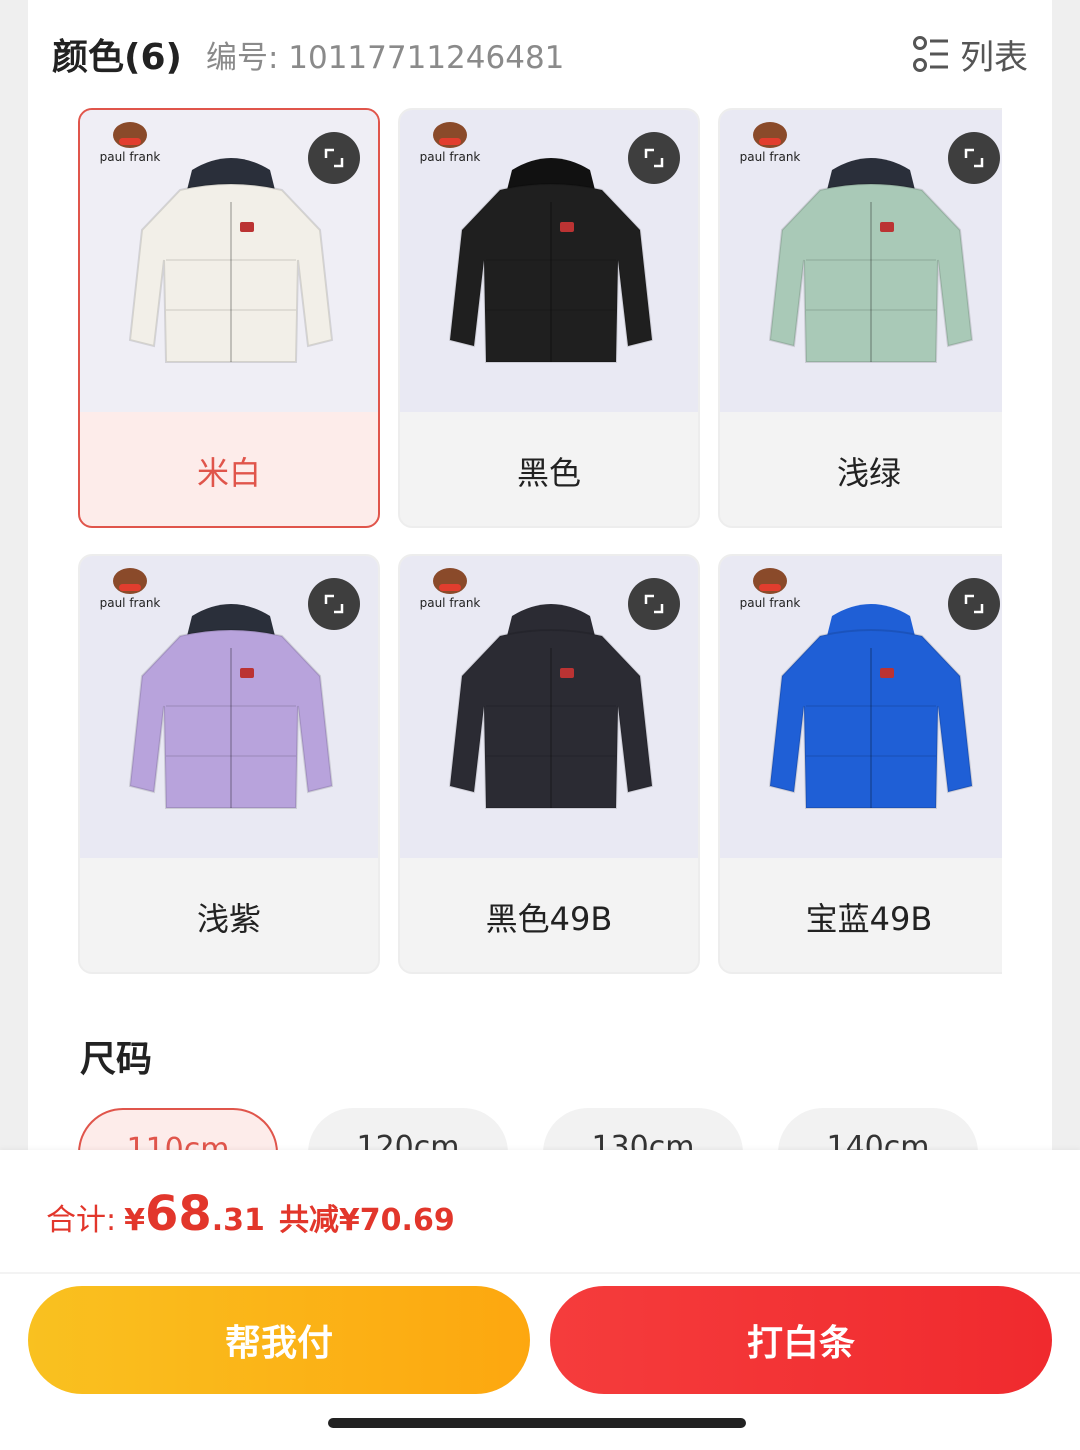 The image size is (1080, 1450). I want to click on color-option: paul frank 黑色49B, so click(549, 764).